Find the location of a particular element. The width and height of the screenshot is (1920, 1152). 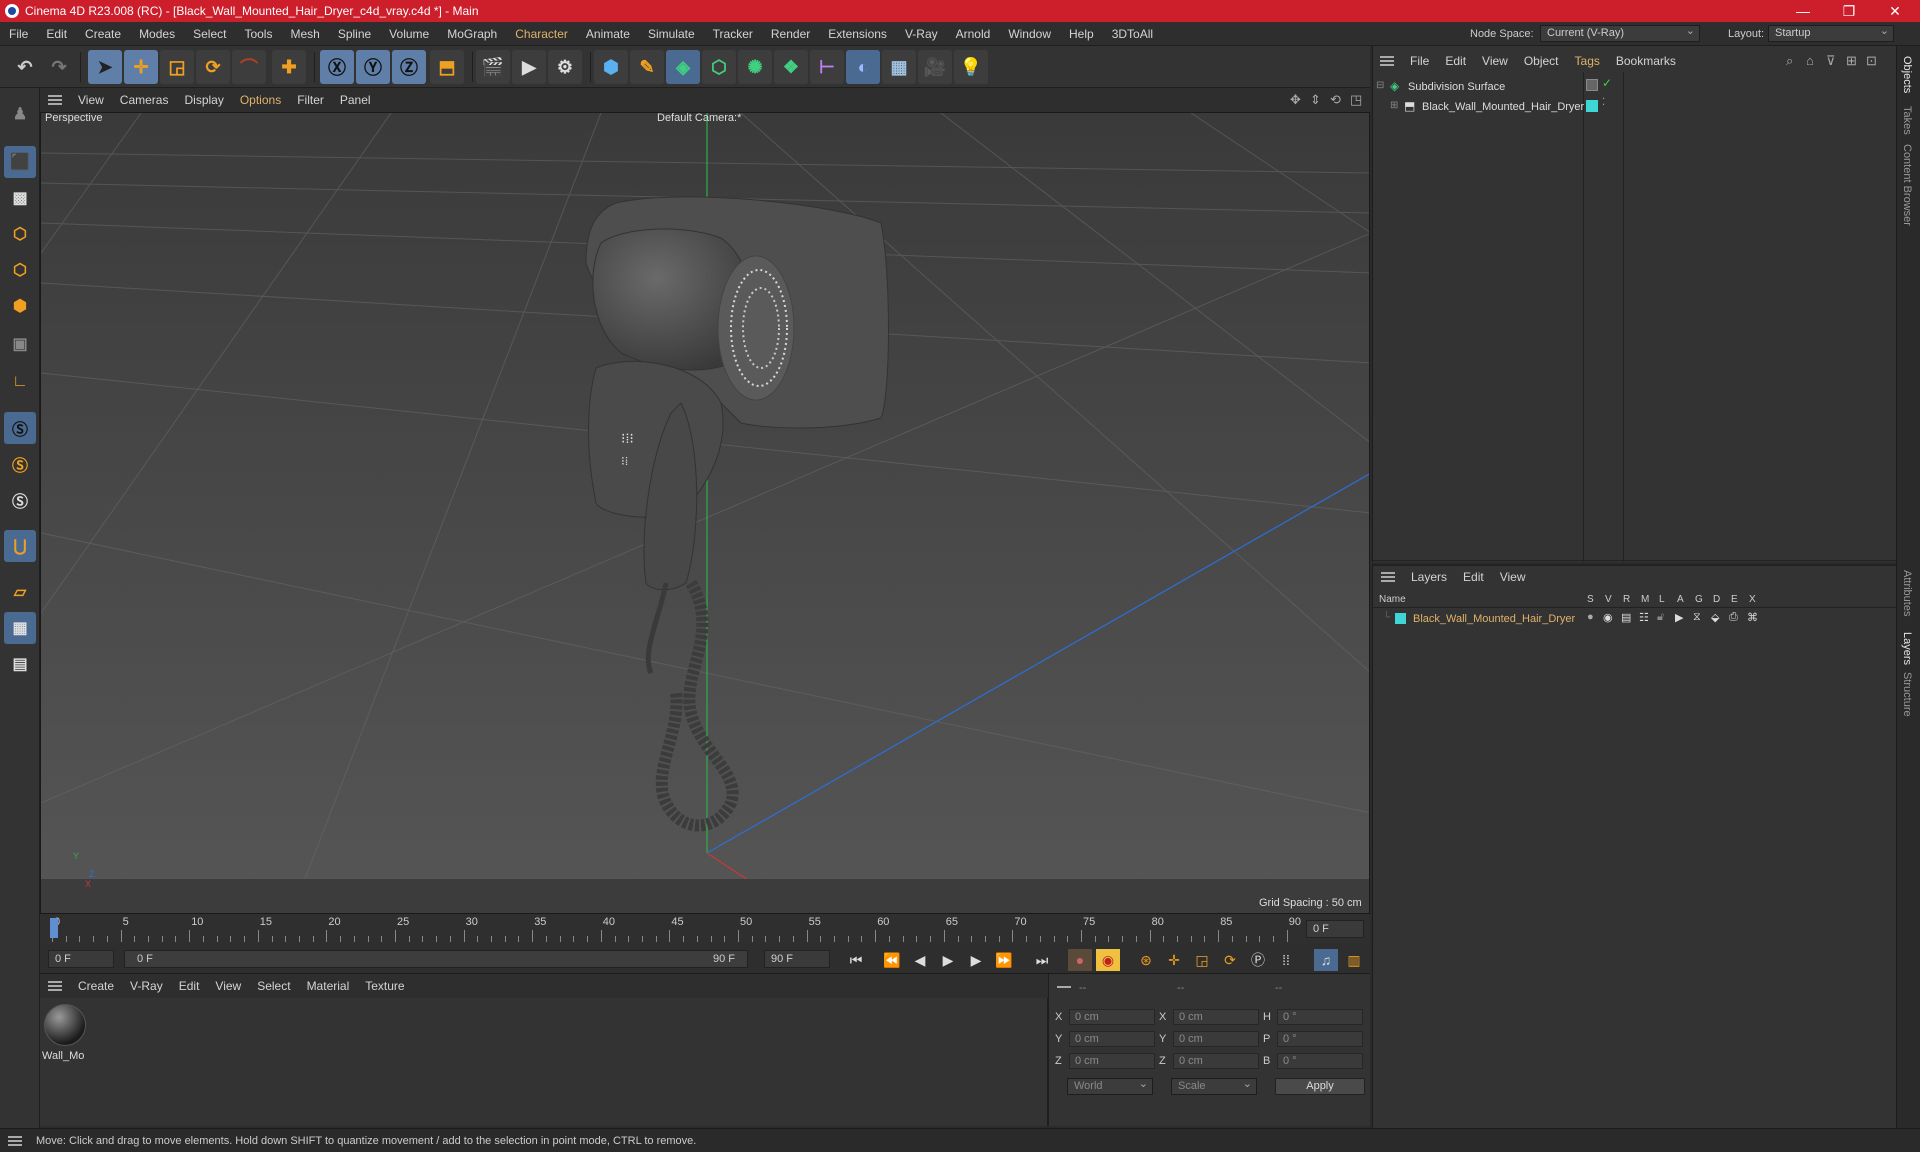

material-menu-material: Material is located at coordinates (328, 986).